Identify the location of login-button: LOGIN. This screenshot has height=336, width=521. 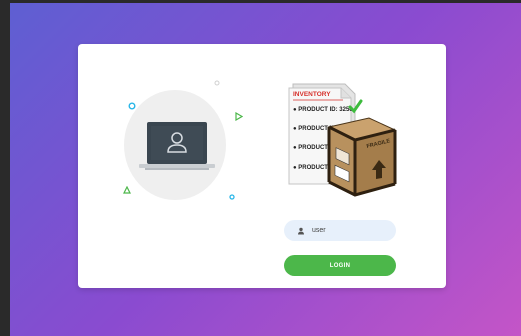
(340, 265).